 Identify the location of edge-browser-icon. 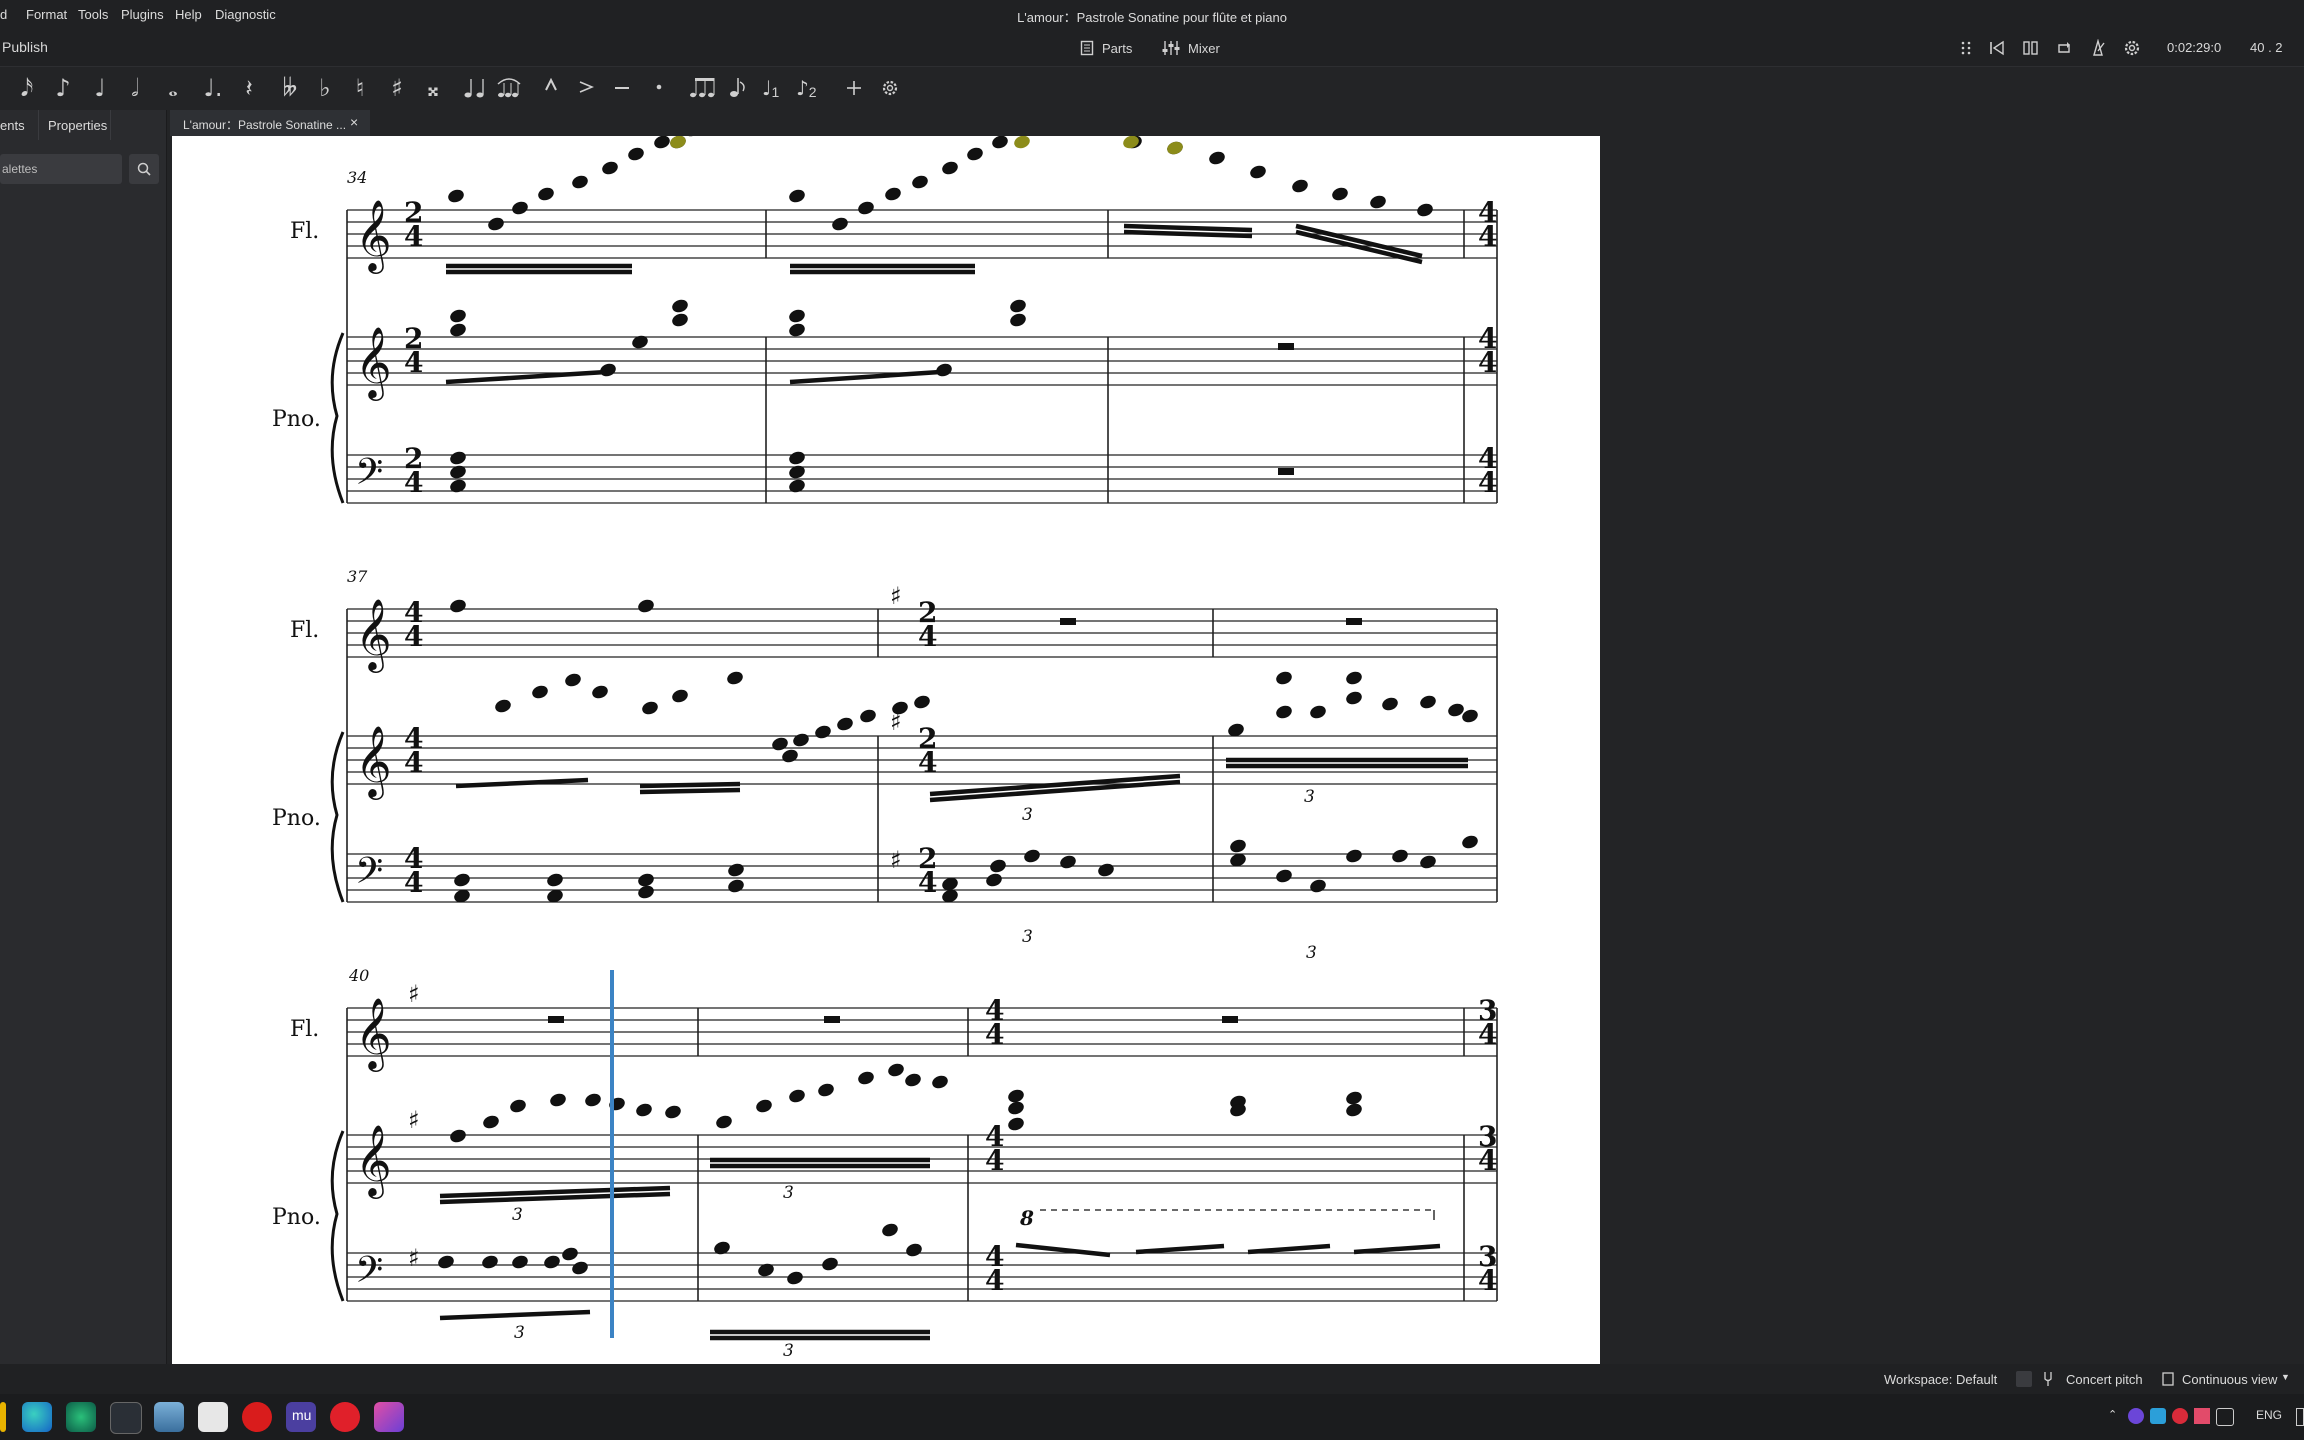
(37, 1417).